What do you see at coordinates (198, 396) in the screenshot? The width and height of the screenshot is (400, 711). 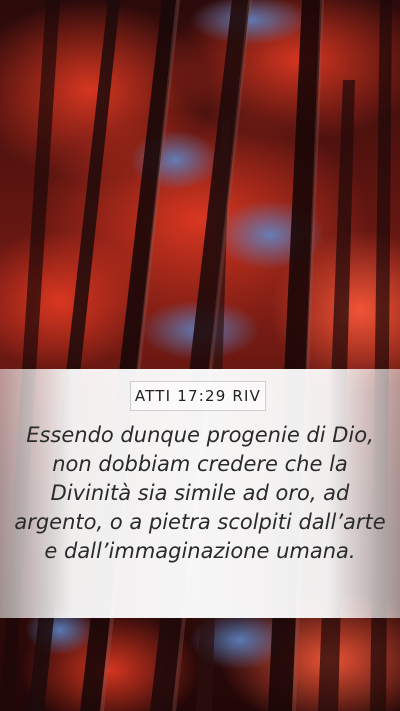 I see `verse-reference-label: ATTI 17:29 RIV` at bounding box center [198, 396].